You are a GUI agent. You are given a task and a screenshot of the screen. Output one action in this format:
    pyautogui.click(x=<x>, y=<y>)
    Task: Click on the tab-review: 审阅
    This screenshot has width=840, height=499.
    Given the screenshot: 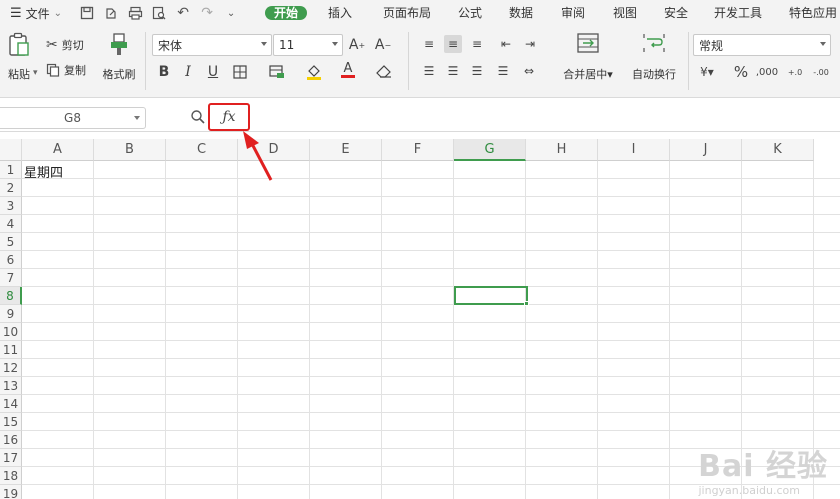 What is the action you would take?
    pyautogui.click(x=573, y=13)
    